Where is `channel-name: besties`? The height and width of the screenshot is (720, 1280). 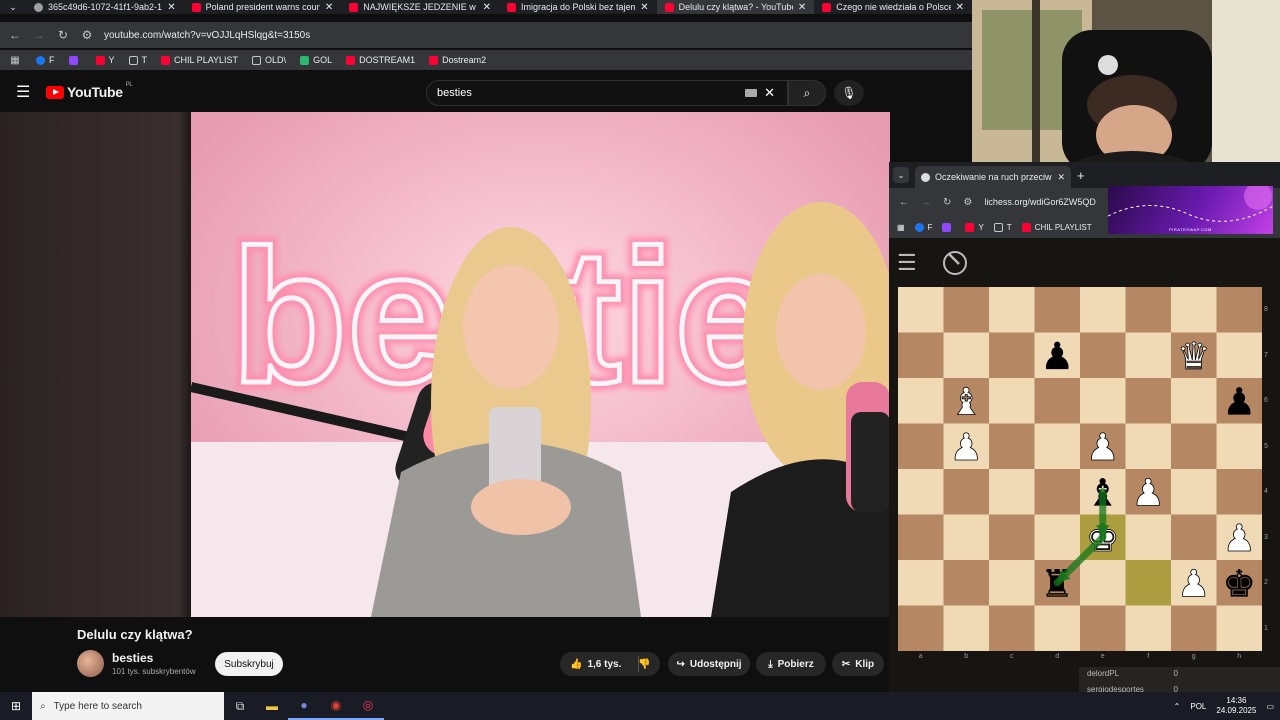 channel-name: besties is located at coordinates (132, 658).